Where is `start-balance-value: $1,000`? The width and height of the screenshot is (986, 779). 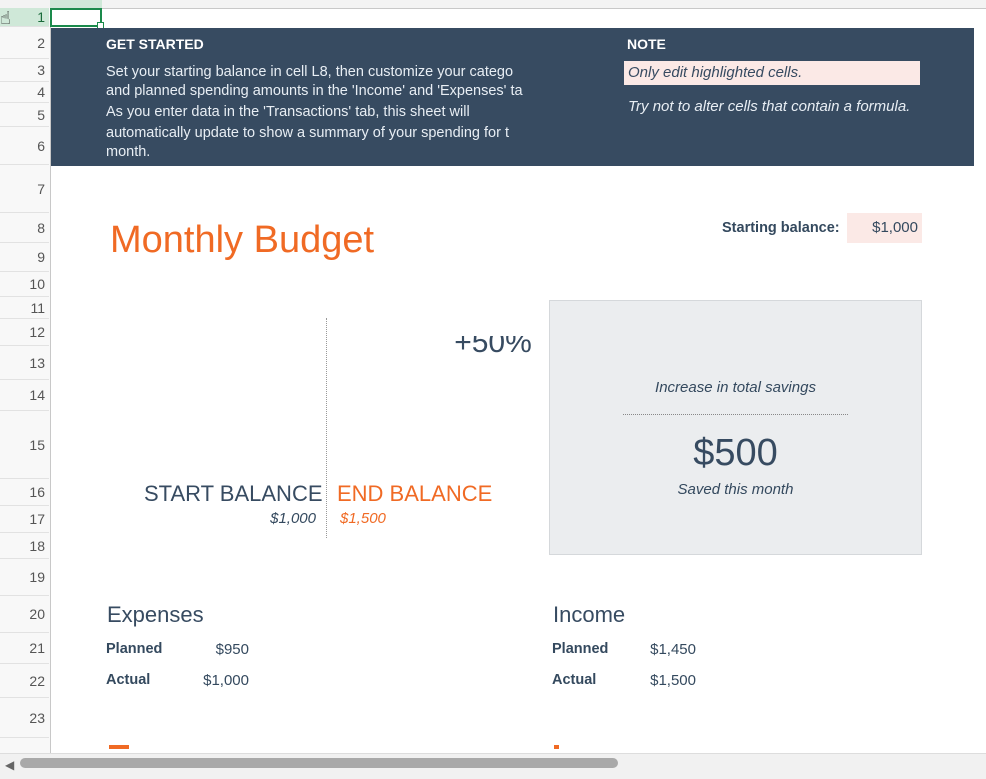 start-balance-value: $1,000 is located at coordinates (293, 518).